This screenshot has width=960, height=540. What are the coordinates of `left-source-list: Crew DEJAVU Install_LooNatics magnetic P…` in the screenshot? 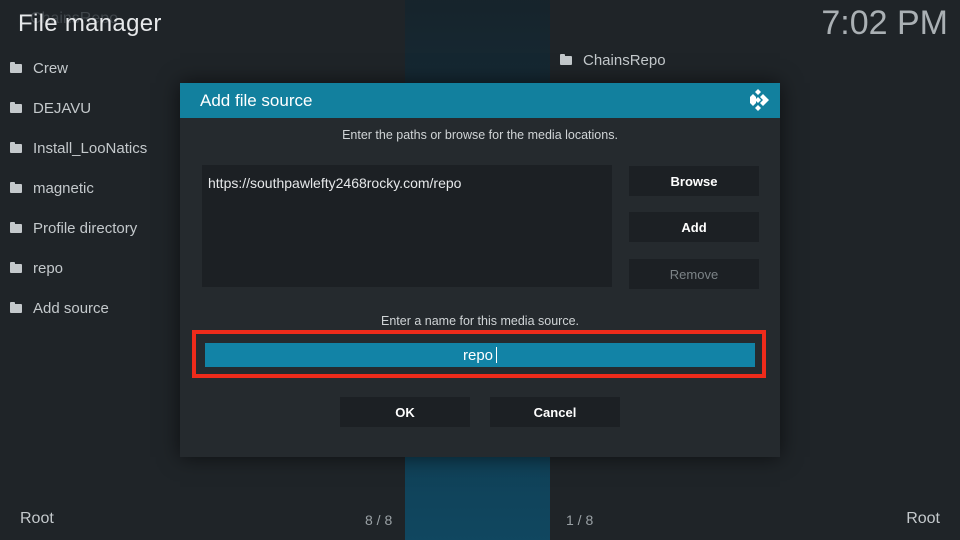 It's located at (78, 188).